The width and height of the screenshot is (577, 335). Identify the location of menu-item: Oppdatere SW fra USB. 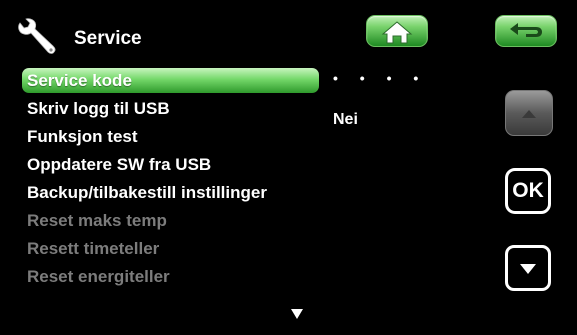
(172, 164).